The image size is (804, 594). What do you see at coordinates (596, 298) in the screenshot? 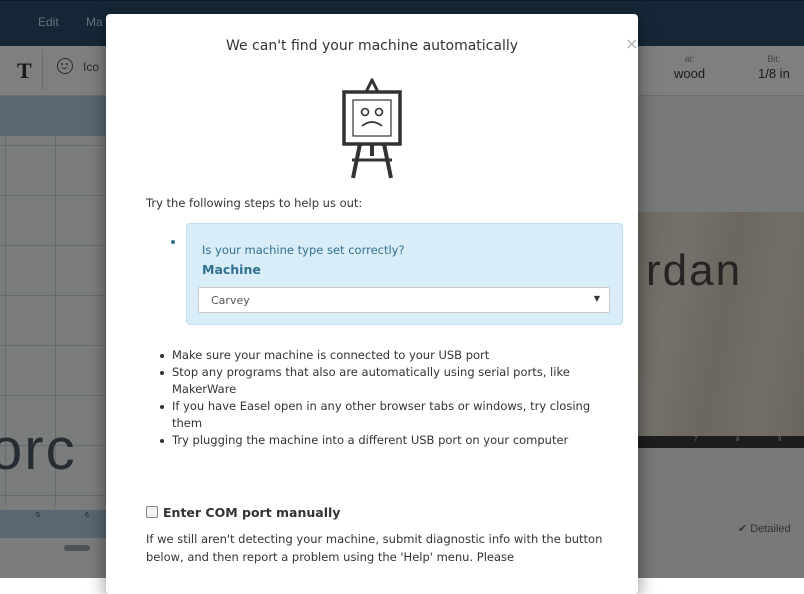
I see `chevron-down-icon: ▼` at bounding box center [596, 298].